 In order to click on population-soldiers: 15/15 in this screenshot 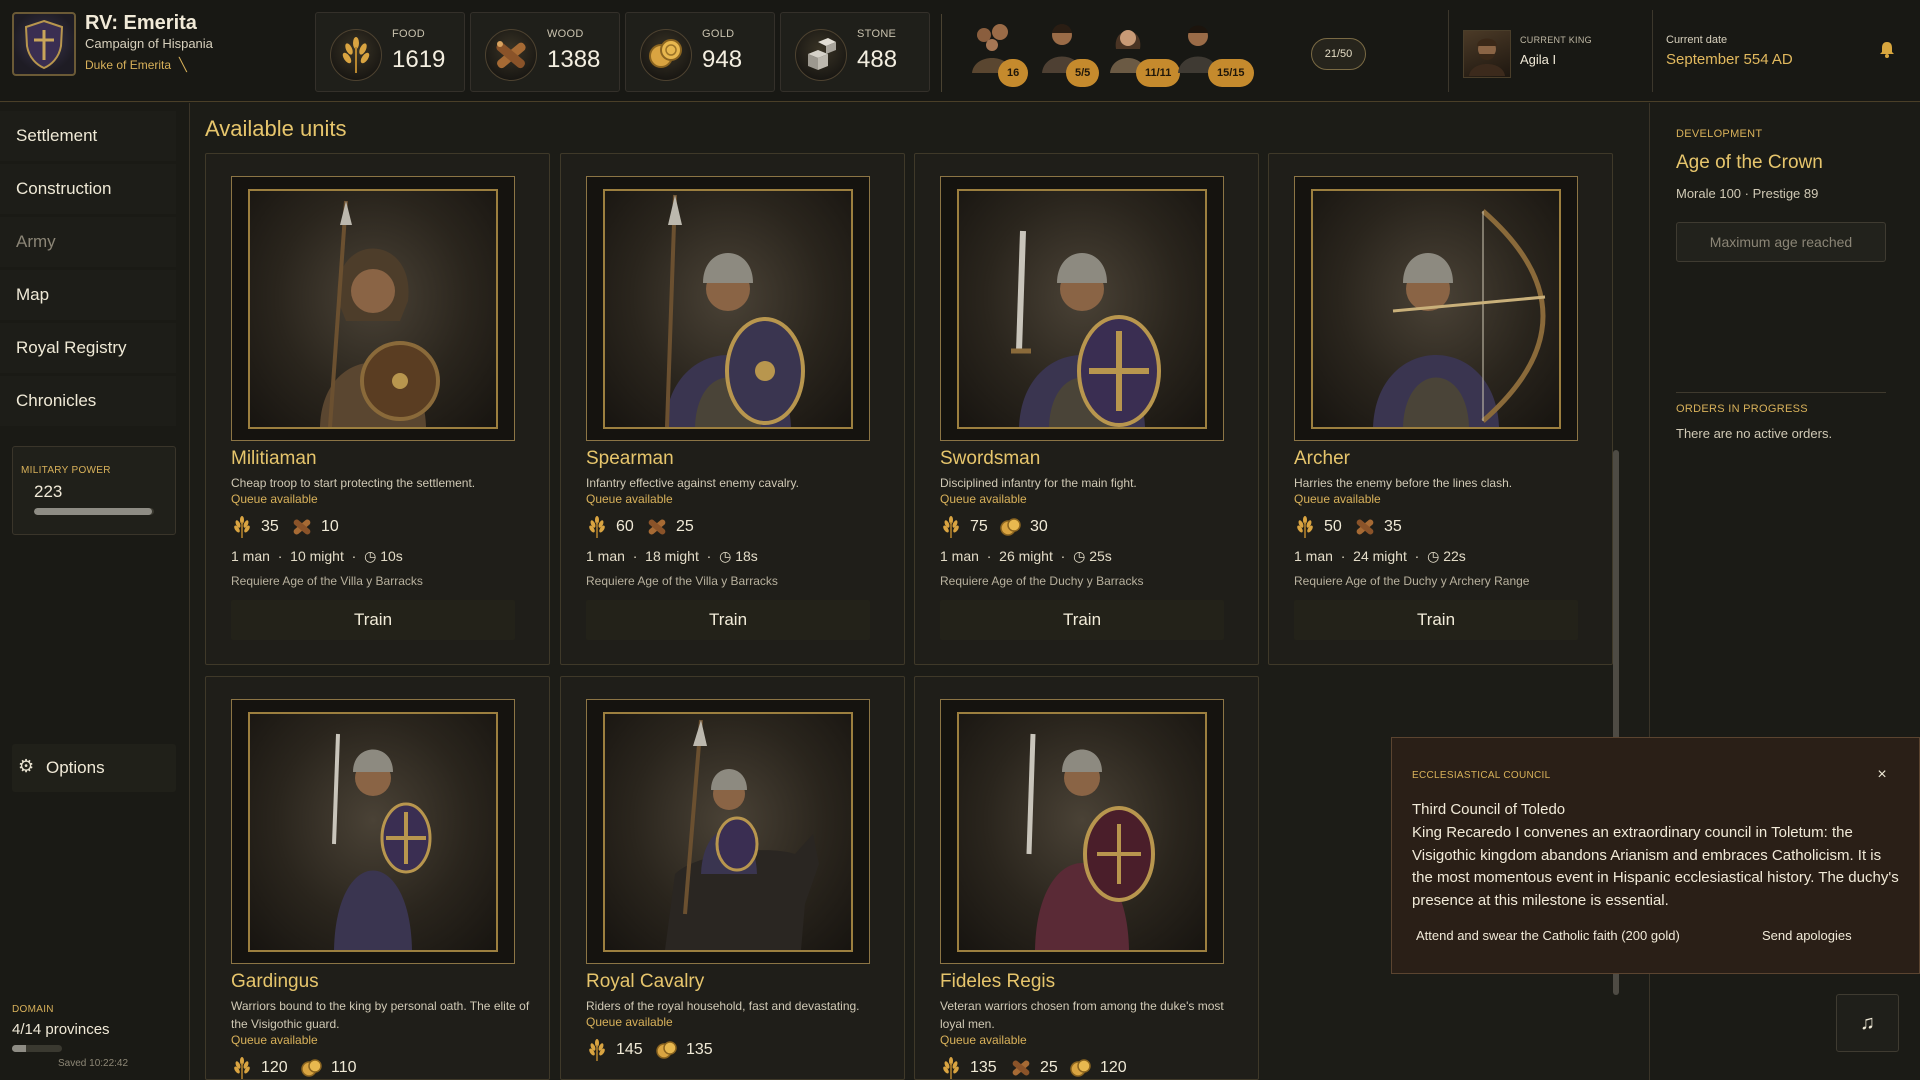, I will do `click(1213, 53)`.